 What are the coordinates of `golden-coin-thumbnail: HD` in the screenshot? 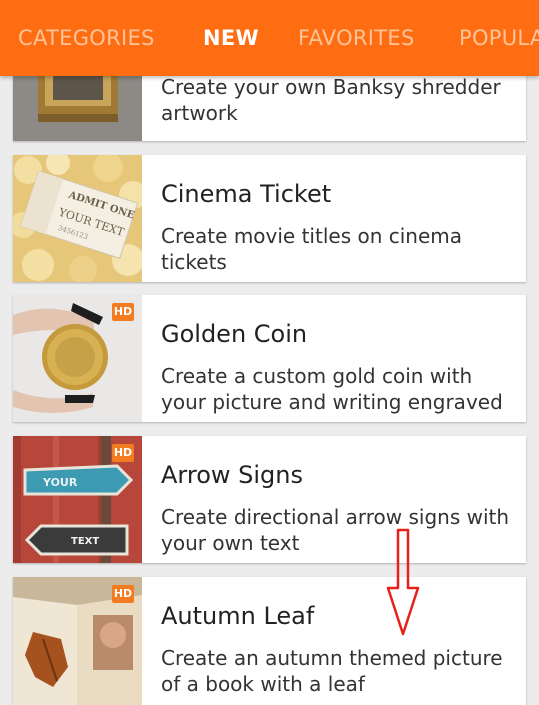 It's located at (77, 358).